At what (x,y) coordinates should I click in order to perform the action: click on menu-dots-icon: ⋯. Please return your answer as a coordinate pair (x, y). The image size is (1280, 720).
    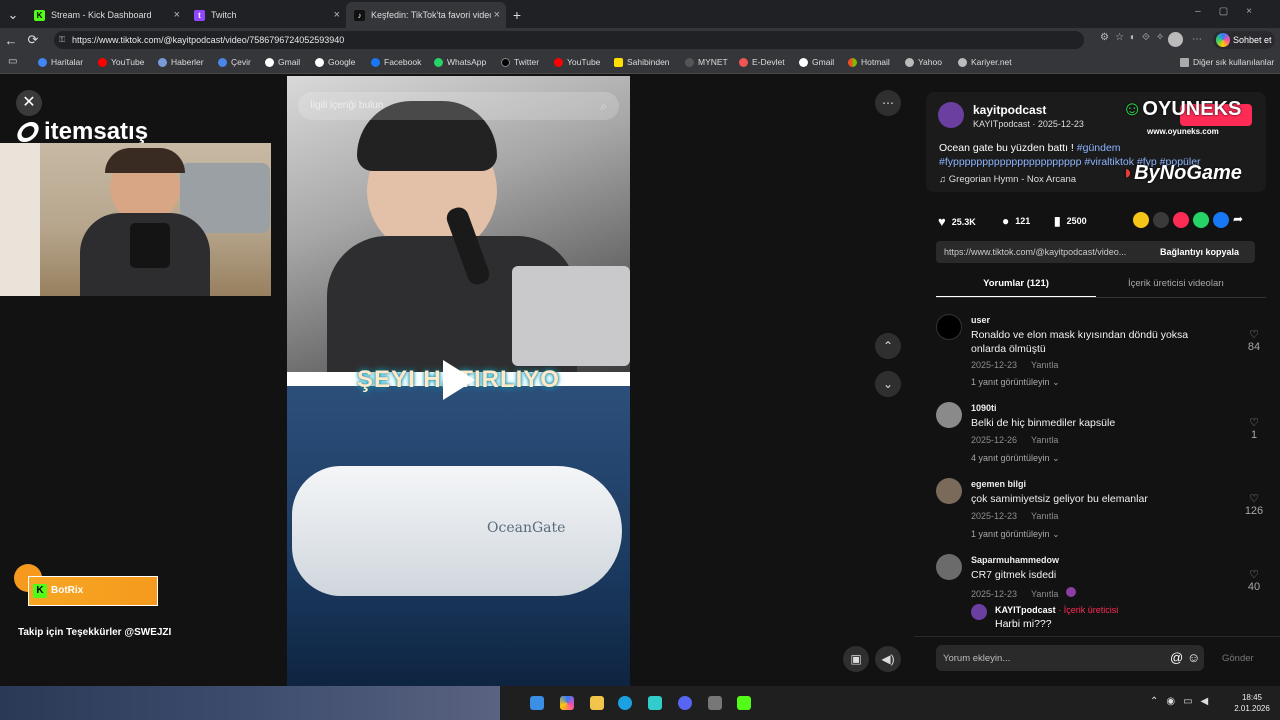
    Looking at the image, I should click on (1197, 39).